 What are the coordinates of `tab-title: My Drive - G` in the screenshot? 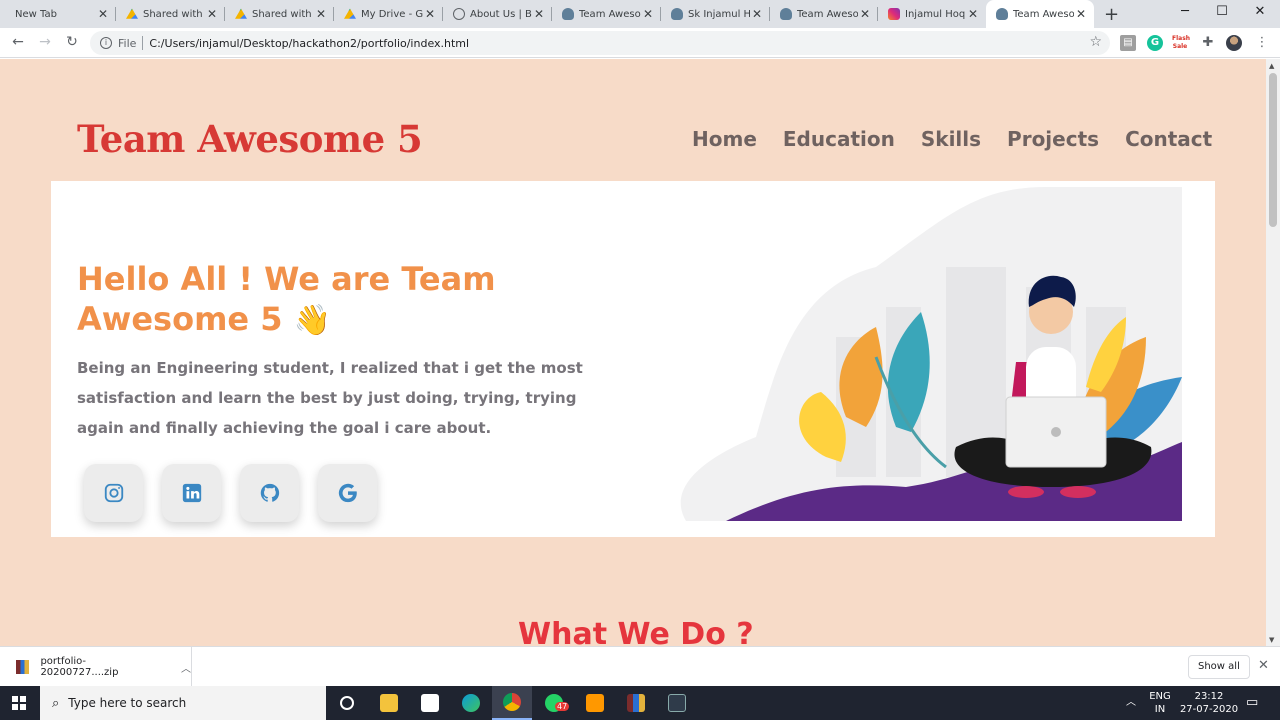 It's located at (392, 14).